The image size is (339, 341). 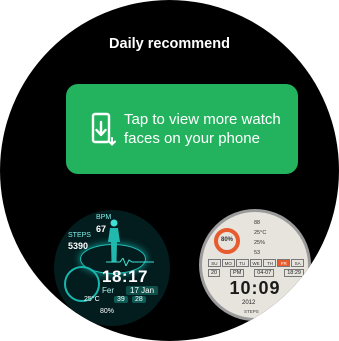 What do you see at coordinates (121, 299) in the screenshot?
I see `stat-a: 39` at bounding box center [121, 299].